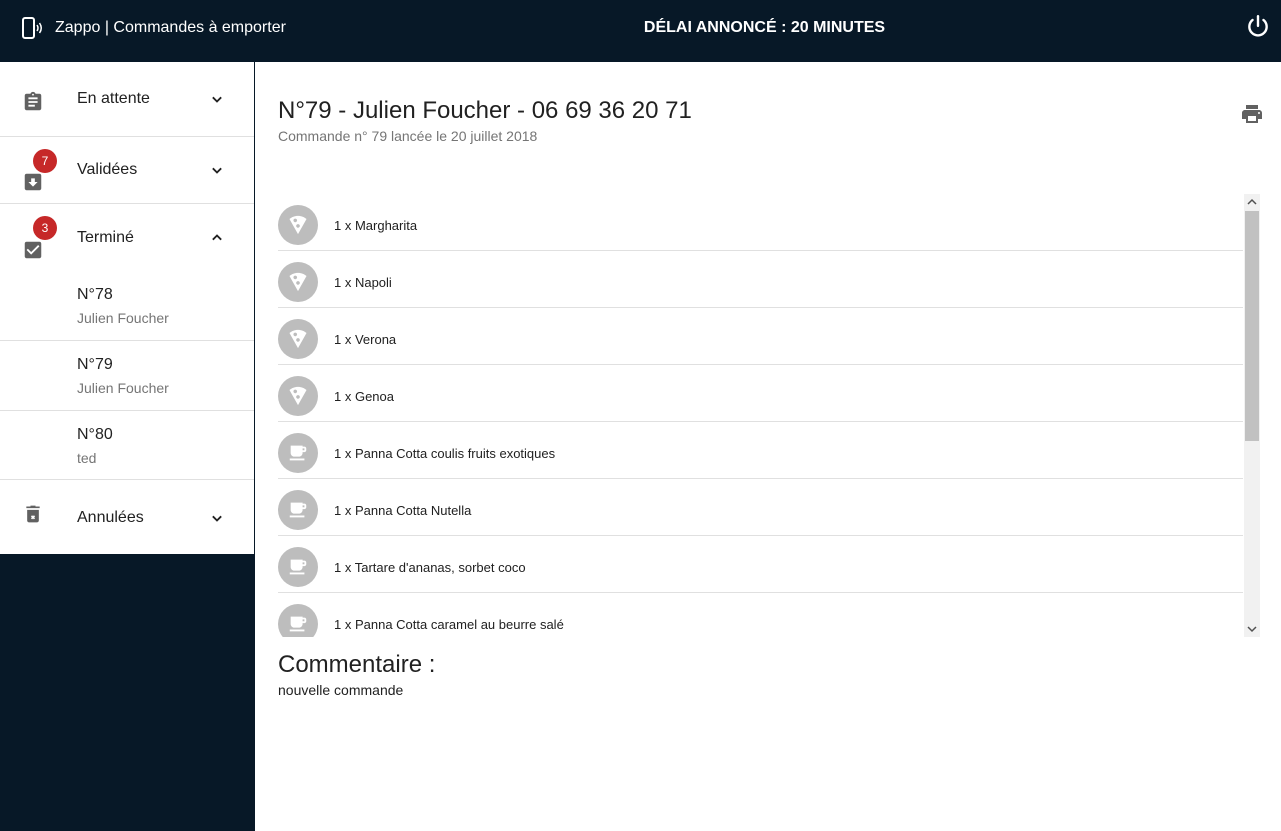 This screenshot has height=831, width=1281. What do you see at coordinates (760, 222) in the screenshot?
I see `list-item: 1 x Margharita` at bounding box center [760, 222].